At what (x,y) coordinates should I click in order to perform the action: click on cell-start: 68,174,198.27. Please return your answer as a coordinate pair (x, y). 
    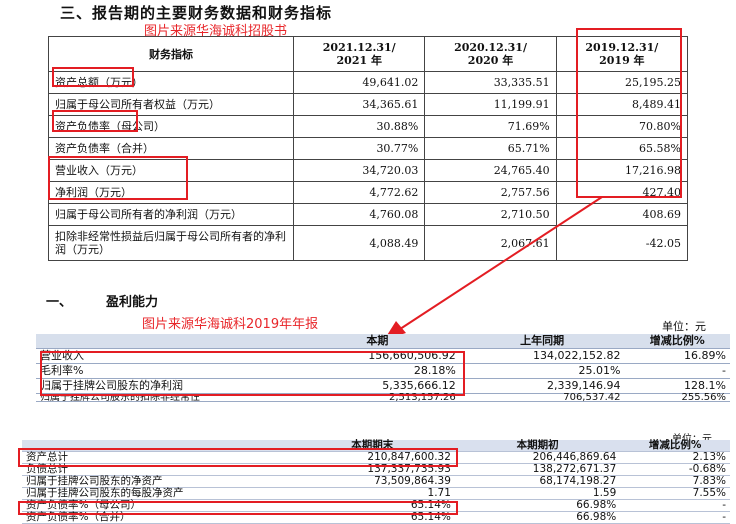
    Looking at the image, I should click on (537, 481).